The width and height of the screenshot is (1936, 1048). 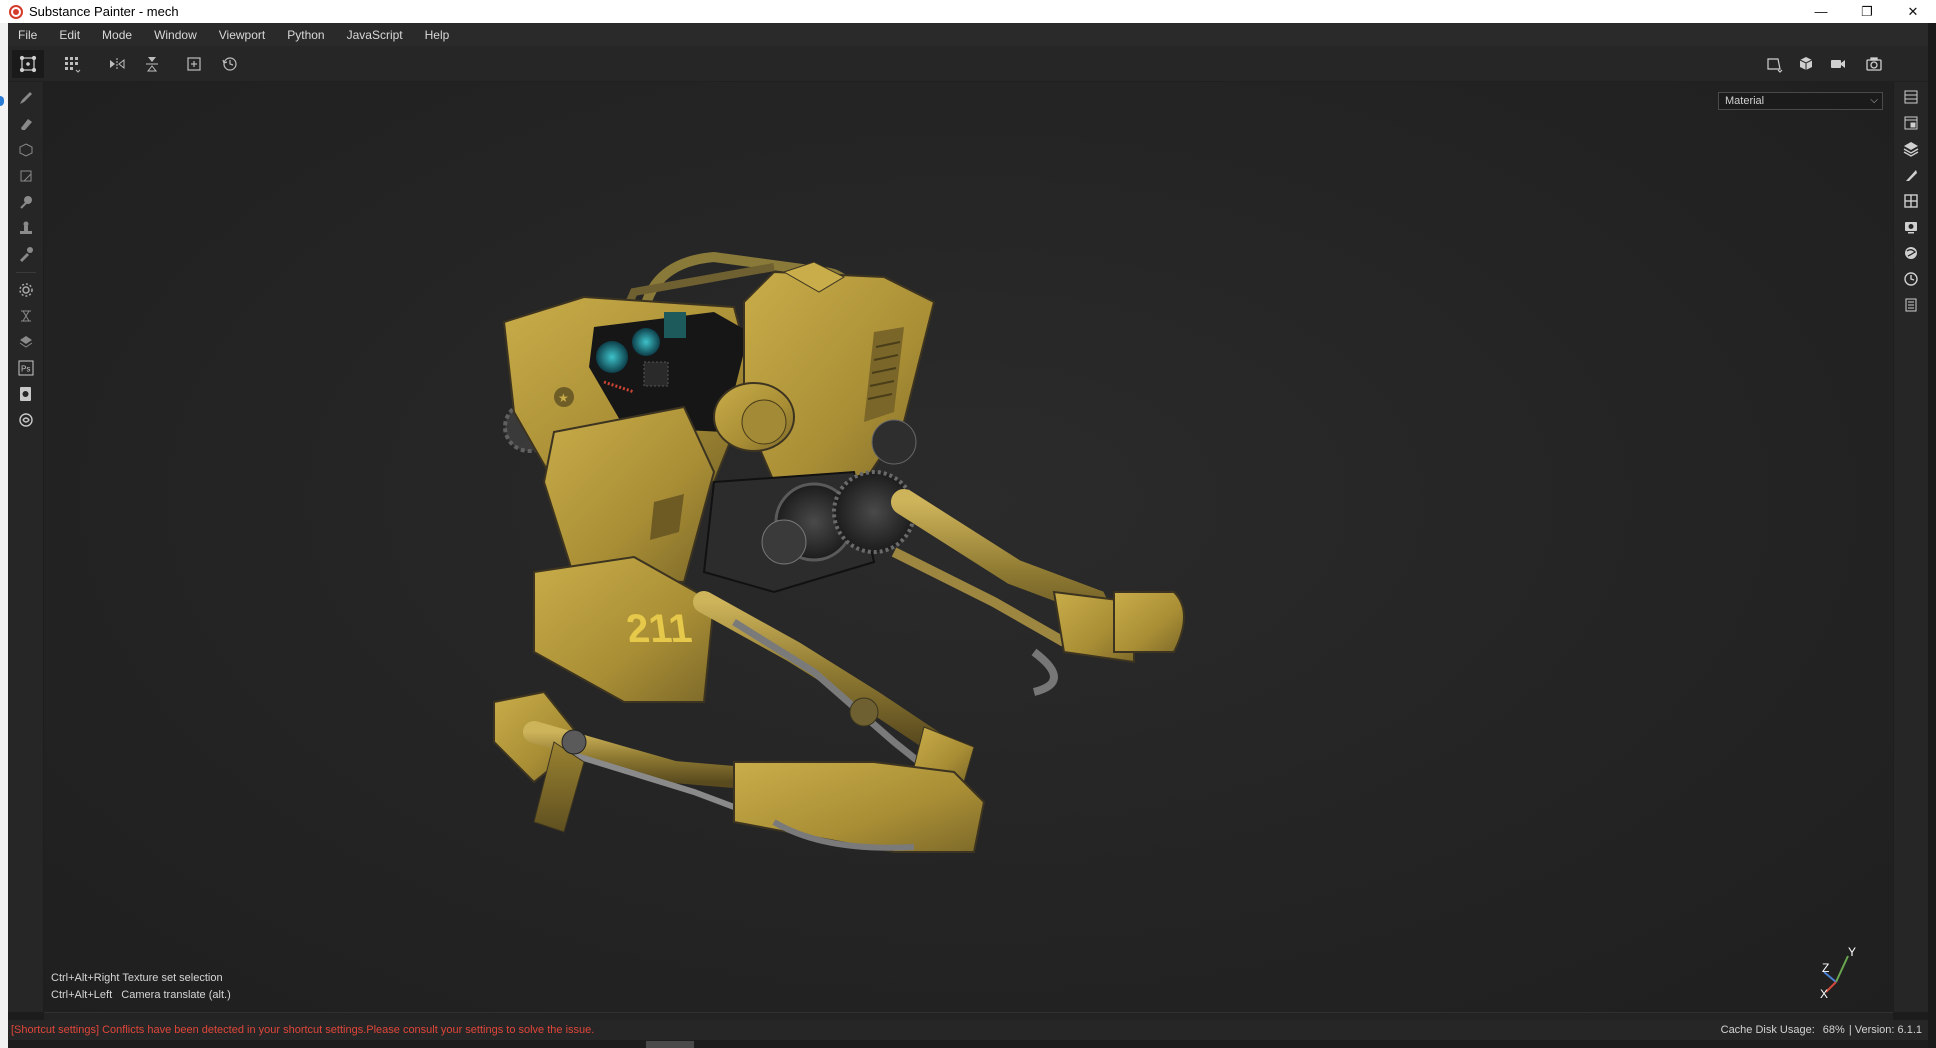 I want to click on plugin-icon, so click(x=26, y=342).